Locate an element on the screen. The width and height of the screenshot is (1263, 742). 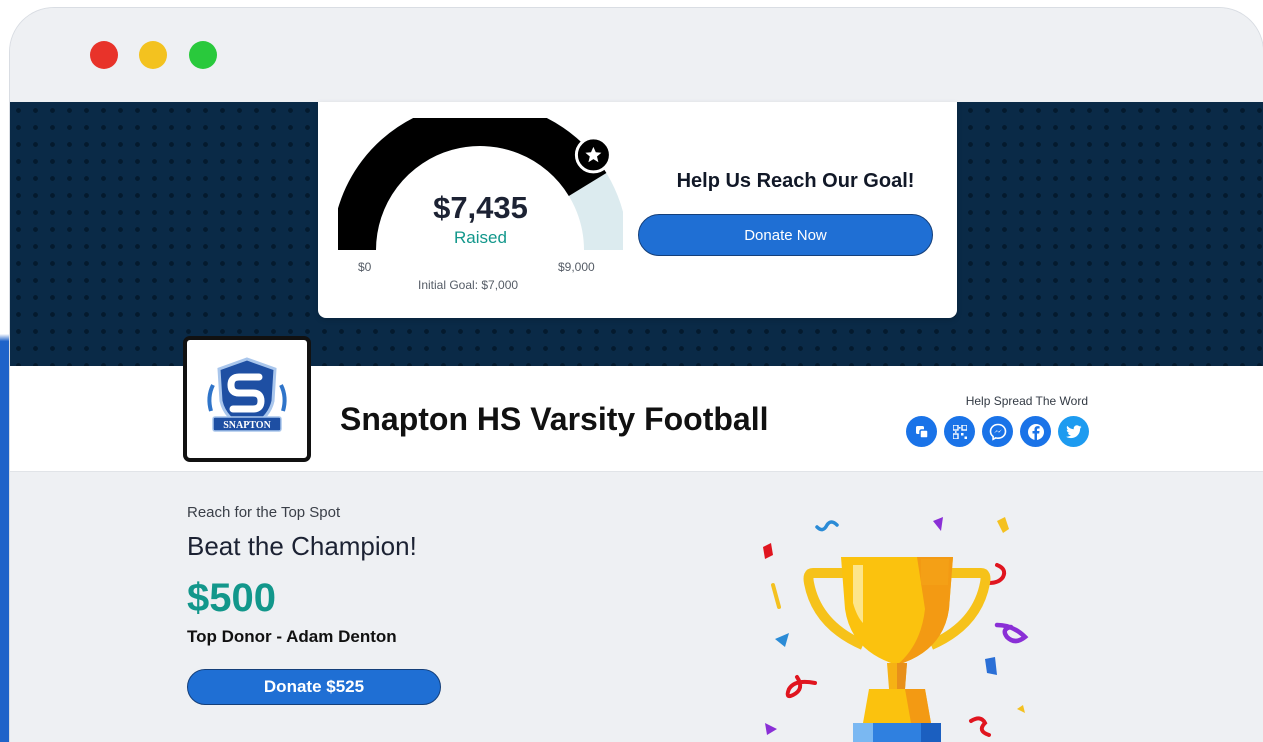
messenger-icon is located at coordinates (997, 432).